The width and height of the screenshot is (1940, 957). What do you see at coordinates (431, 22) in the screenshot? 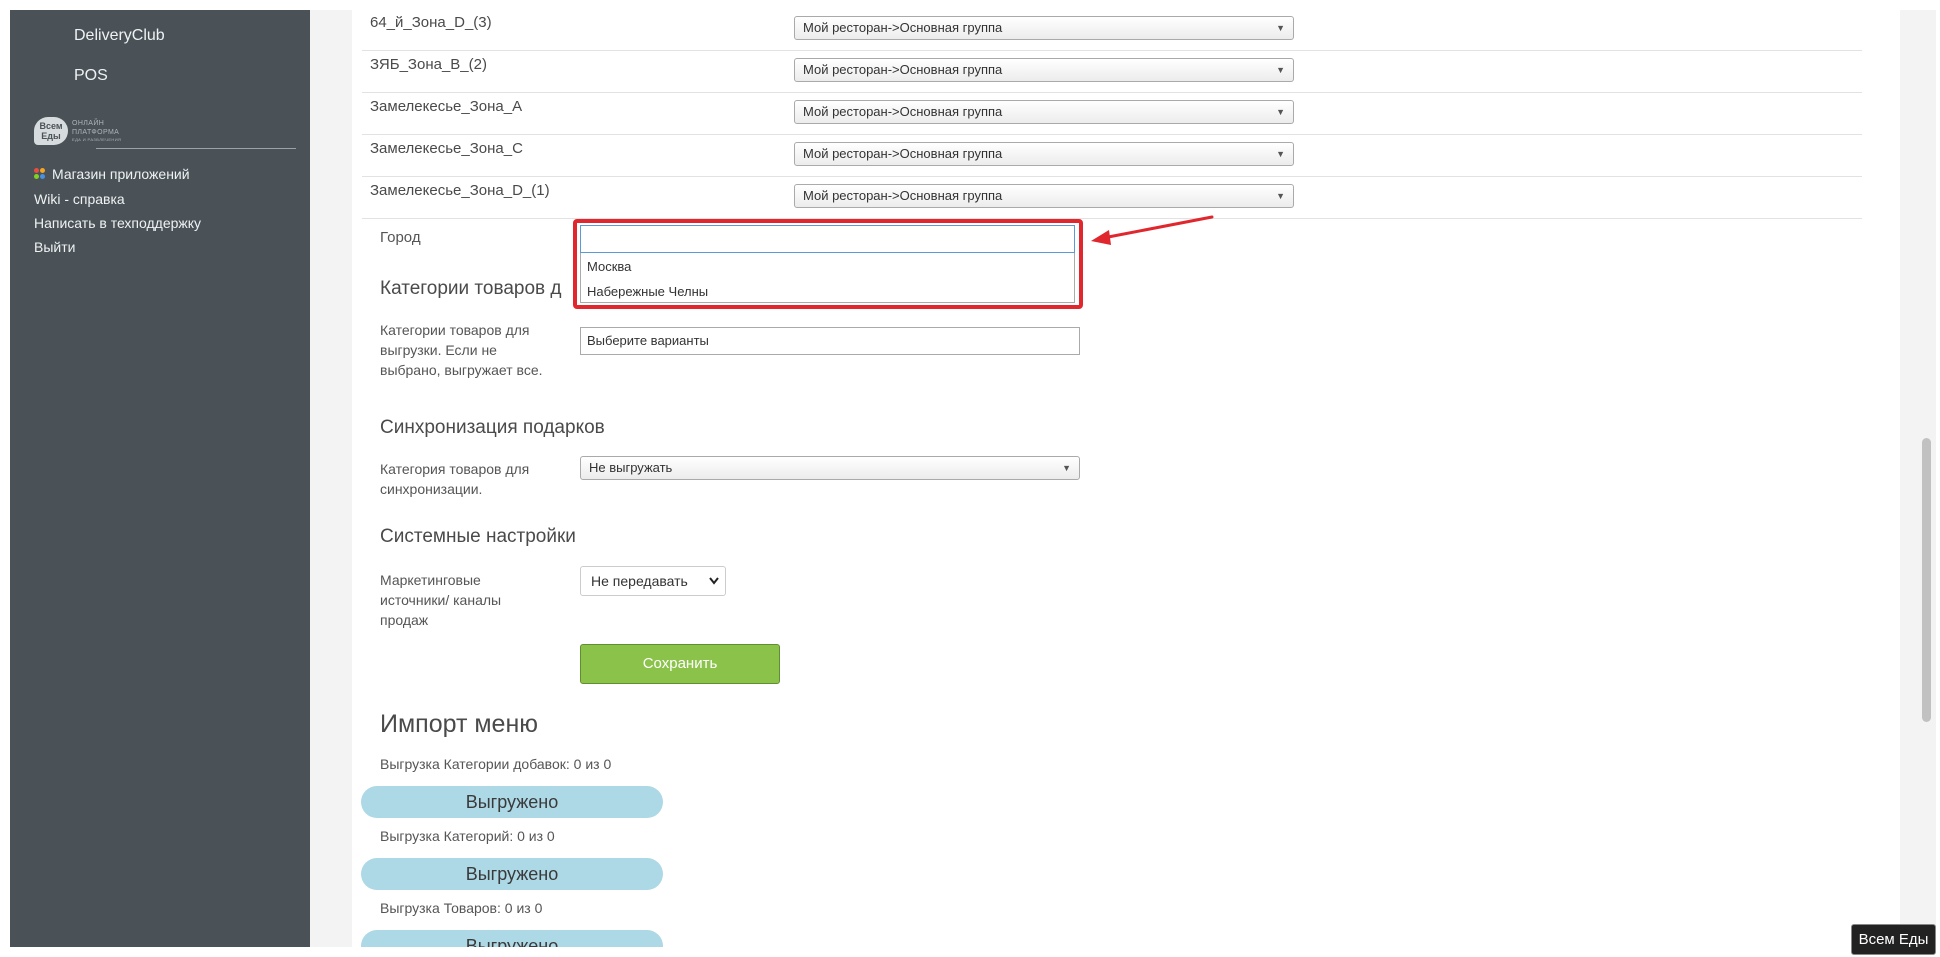
I see `zone-name: 64_й_Зона_D_(3)` at bounding box center [431, 22].